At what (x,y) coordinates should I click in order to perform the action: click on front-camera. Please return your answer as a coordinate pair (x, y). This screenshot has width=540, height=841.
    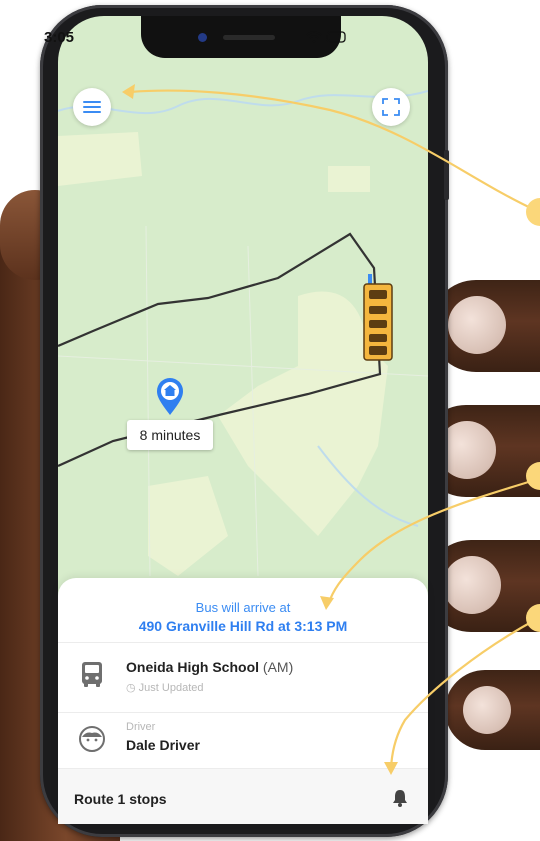
    Looking at the image, I should click on (202, 37).